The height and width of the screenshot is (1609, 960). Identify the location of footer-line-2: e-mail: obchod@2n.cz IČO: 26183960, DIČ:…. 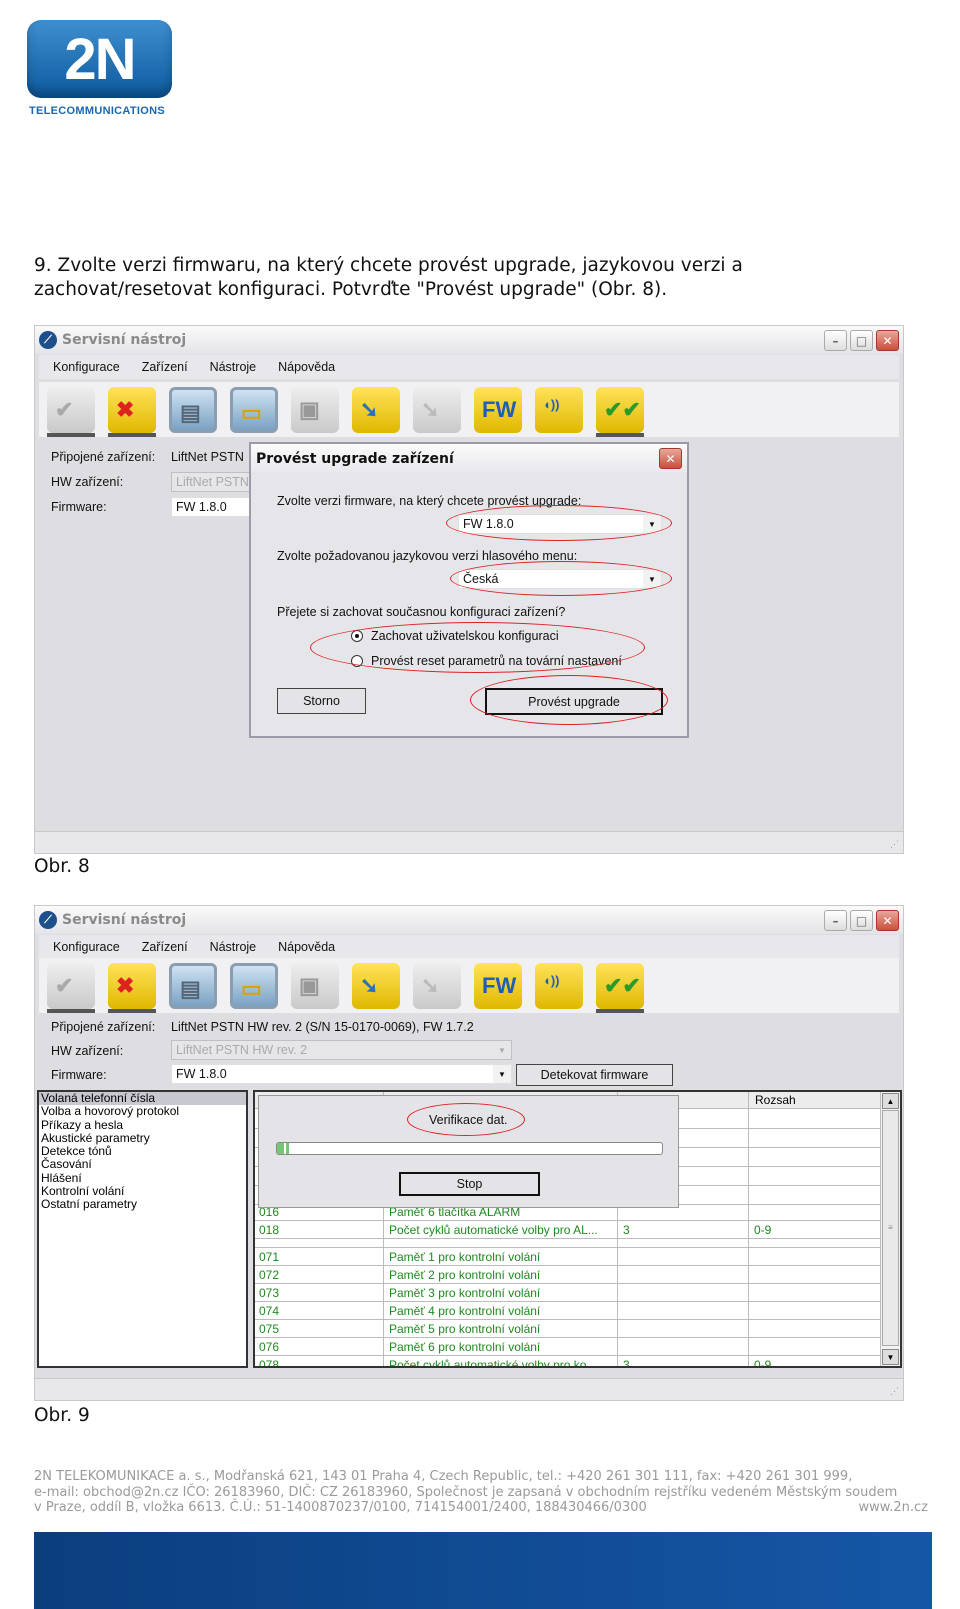
(466, 1492).